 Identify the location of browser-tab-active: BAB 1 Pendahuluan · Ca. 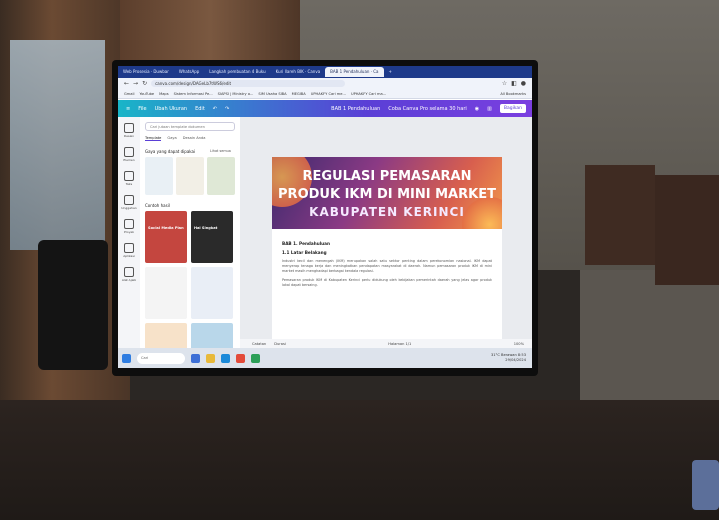
(354, 72).